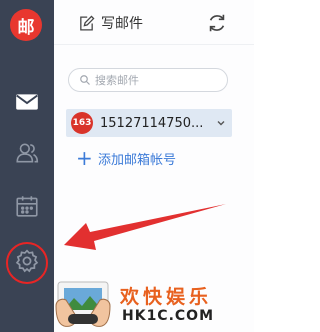 The image size is (320, 332). What do you see at coordinates (27, 206) in the screenshot?
I see `calendar-icon` at bounding box center [27, 206].